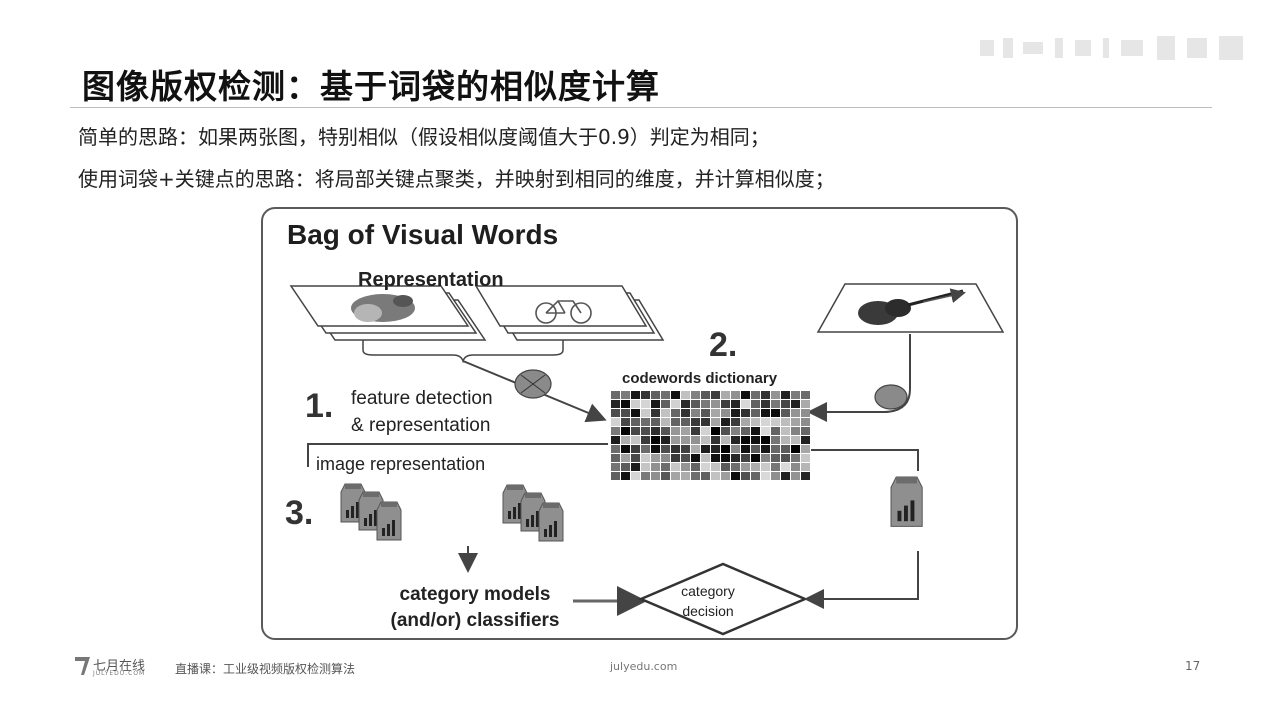 This screenshot has height=720, width=1280. What do you see at coordinates (319, 406) in the screenshot?
I see `step-1-number: 1.` at bounding box center [319, 406].